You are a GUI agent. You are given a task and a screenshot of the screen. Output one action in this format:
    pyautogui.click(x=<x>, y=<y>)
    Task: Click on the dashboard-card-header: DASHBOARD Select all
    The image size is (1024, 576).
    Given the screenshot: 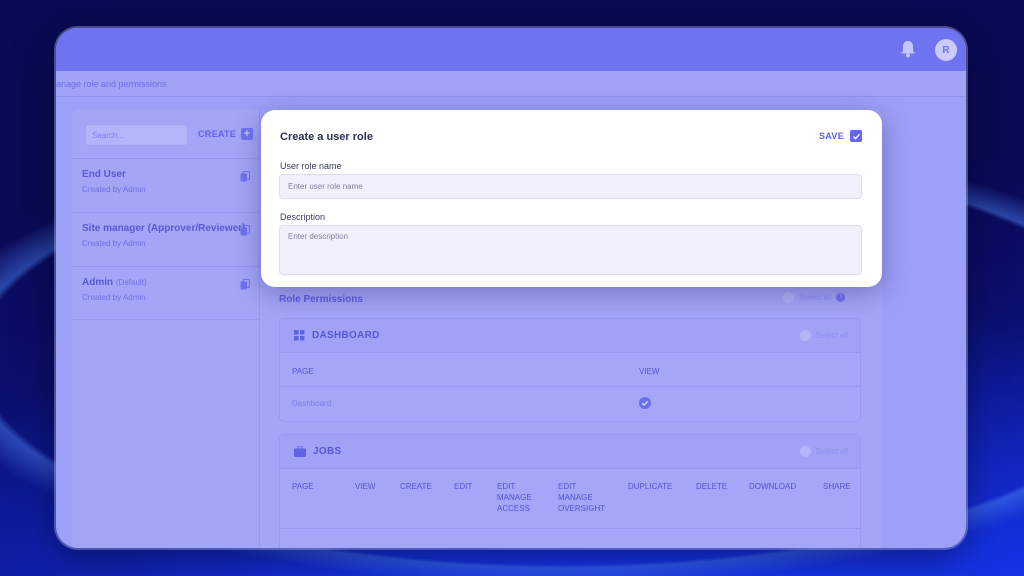 What is the action you would take?
    pyautogui.click(x=570, y=336)
    